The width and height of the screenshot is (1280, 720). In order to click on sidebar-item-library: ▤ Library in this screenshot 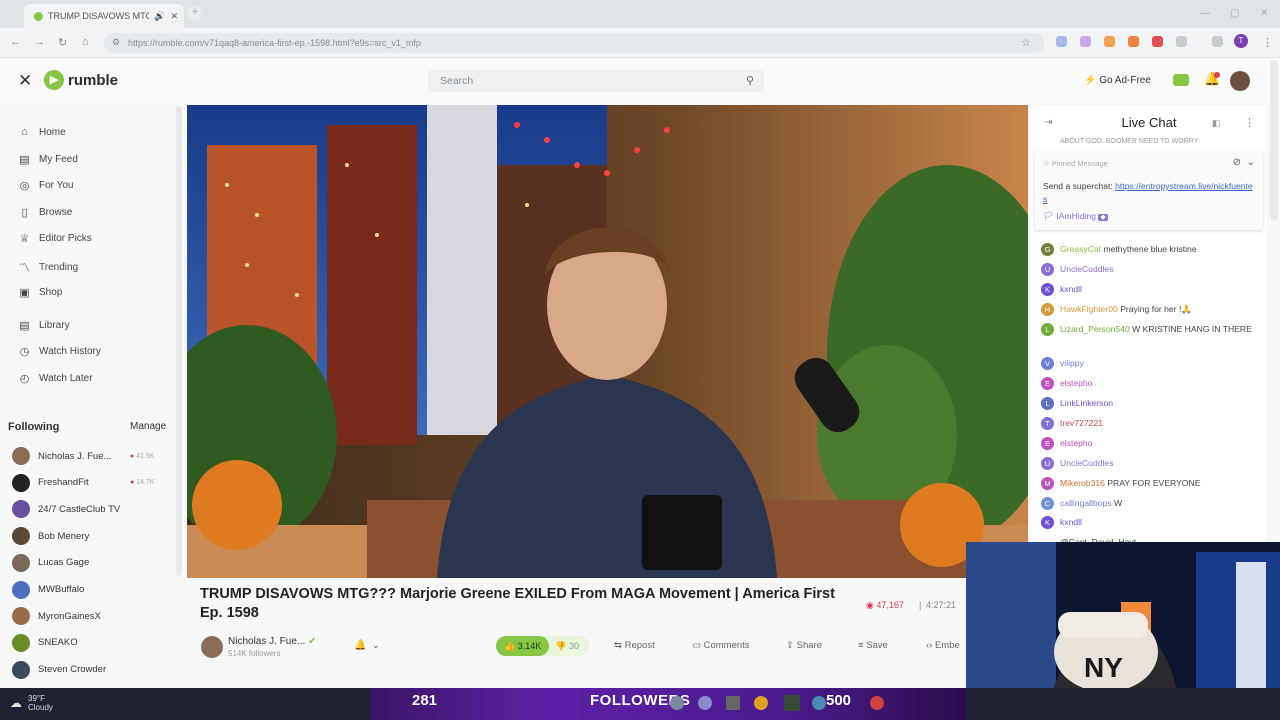, I will do `click(43, 325)`.